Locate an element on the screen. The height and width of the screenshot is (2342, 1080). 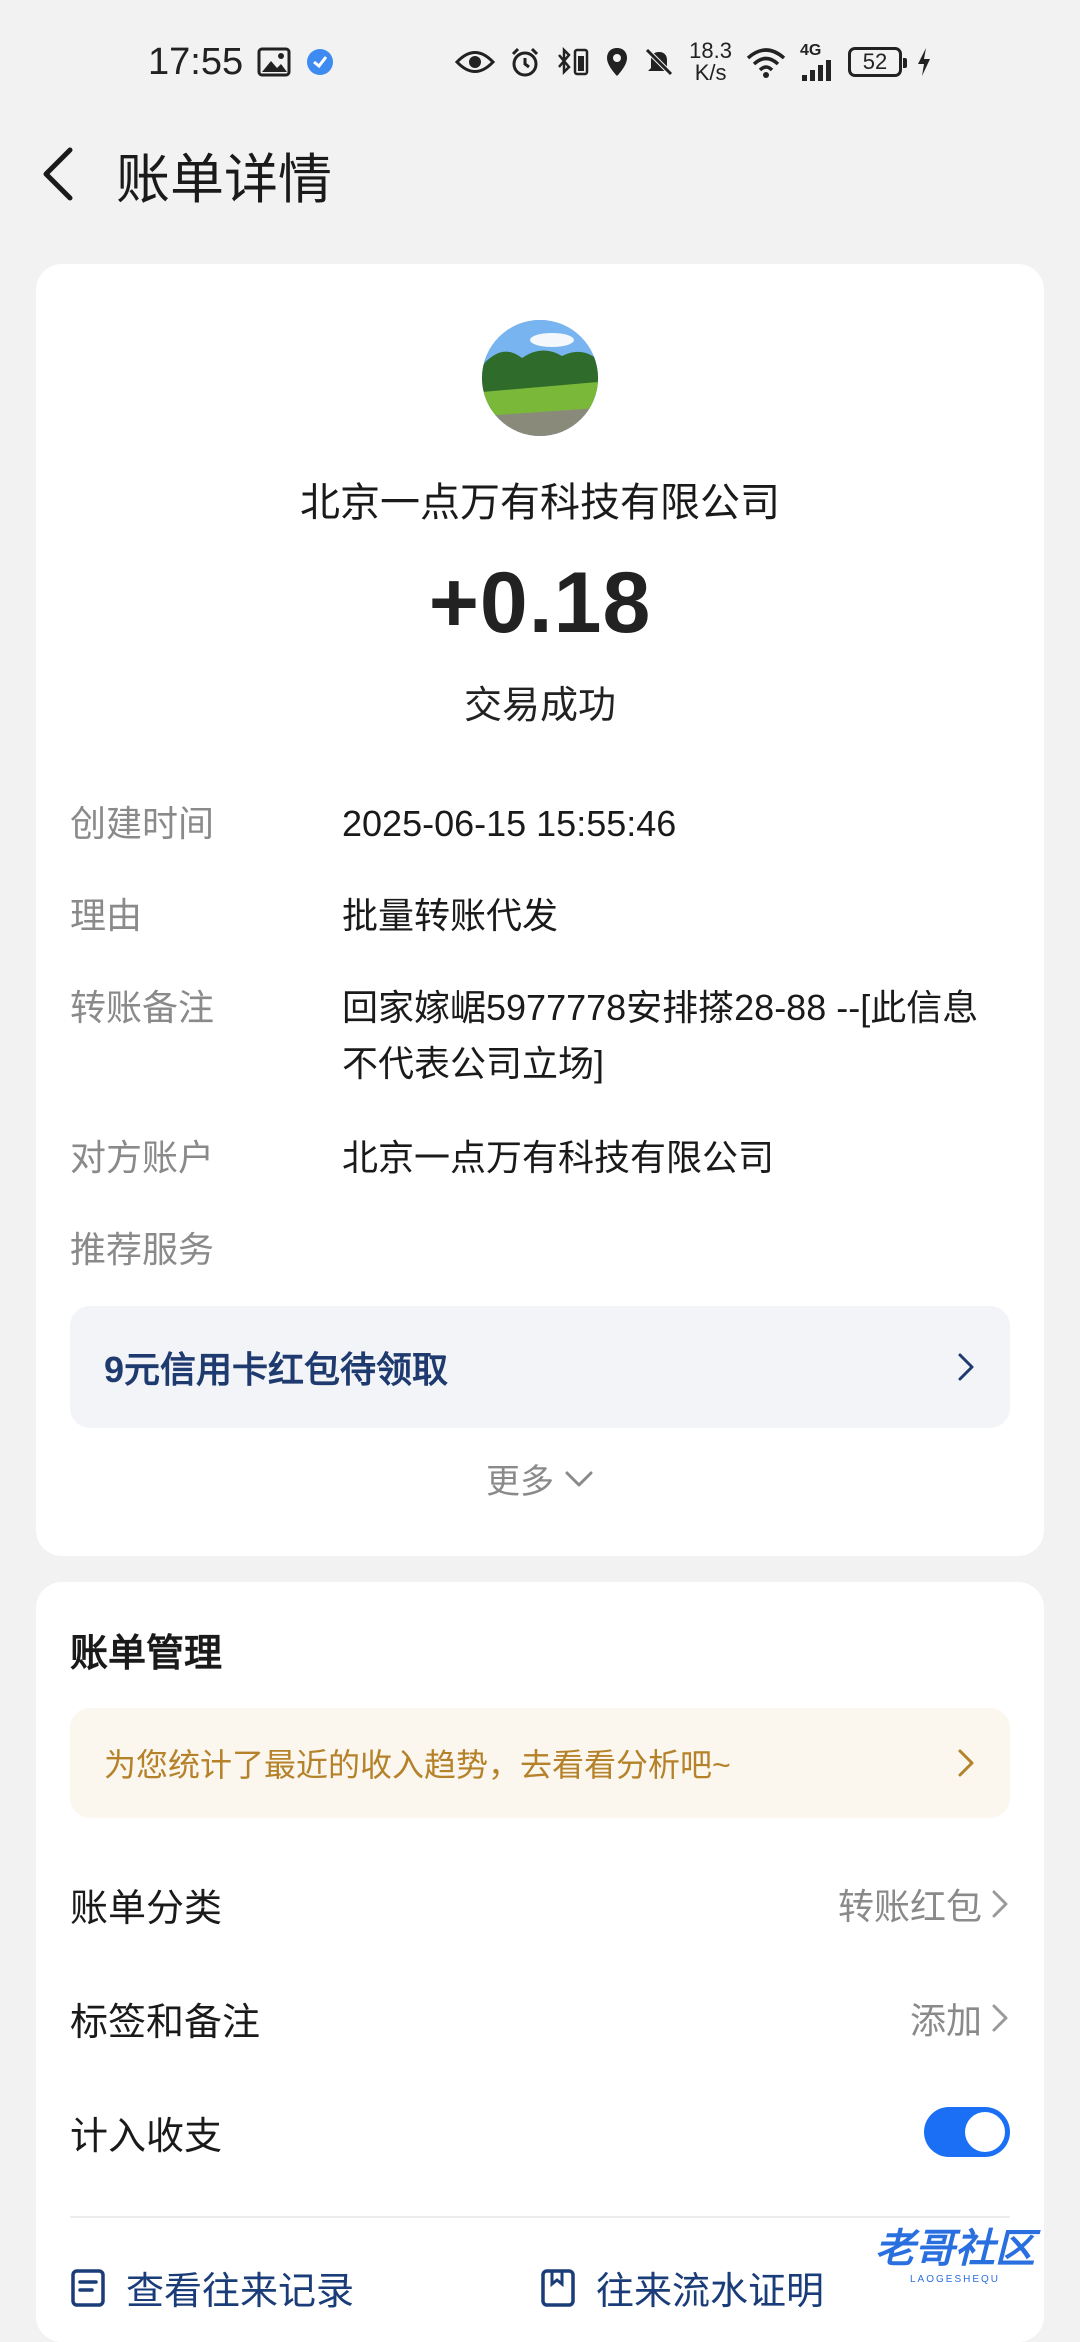
detail-label: 创建时间 is located at coordinates (142, 823).